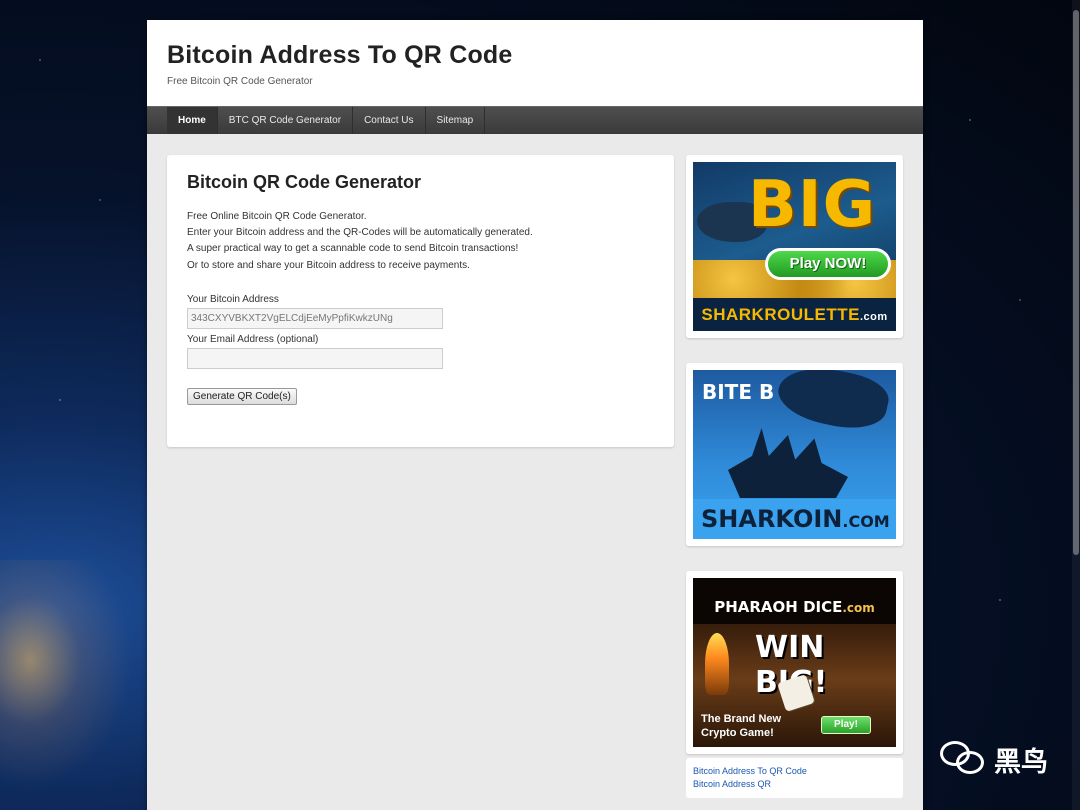 This screenshot has height=810, width=1080. Describe the element at coordinates (304, 182) in the screenshot. I see `main-title: Bitcoin QR Code Generator` at that location.